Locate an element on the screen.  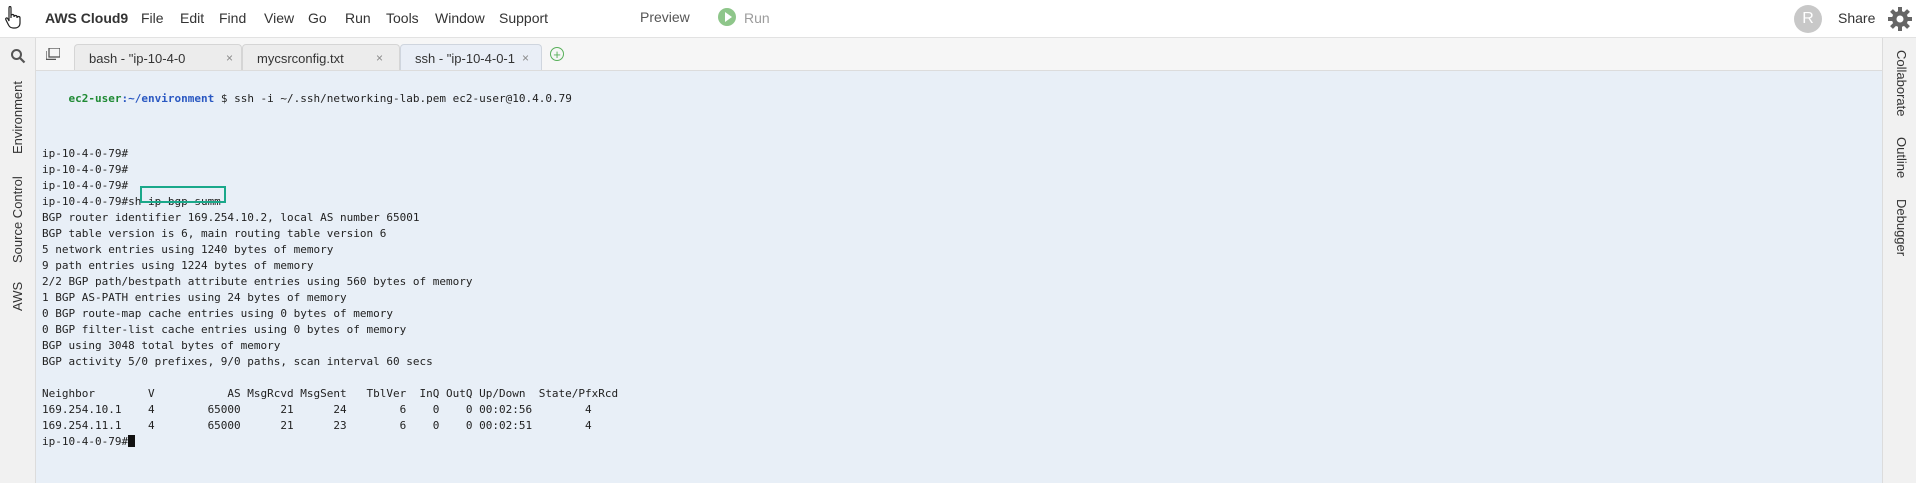
menu-view: View is located at coordinates (279, 18).